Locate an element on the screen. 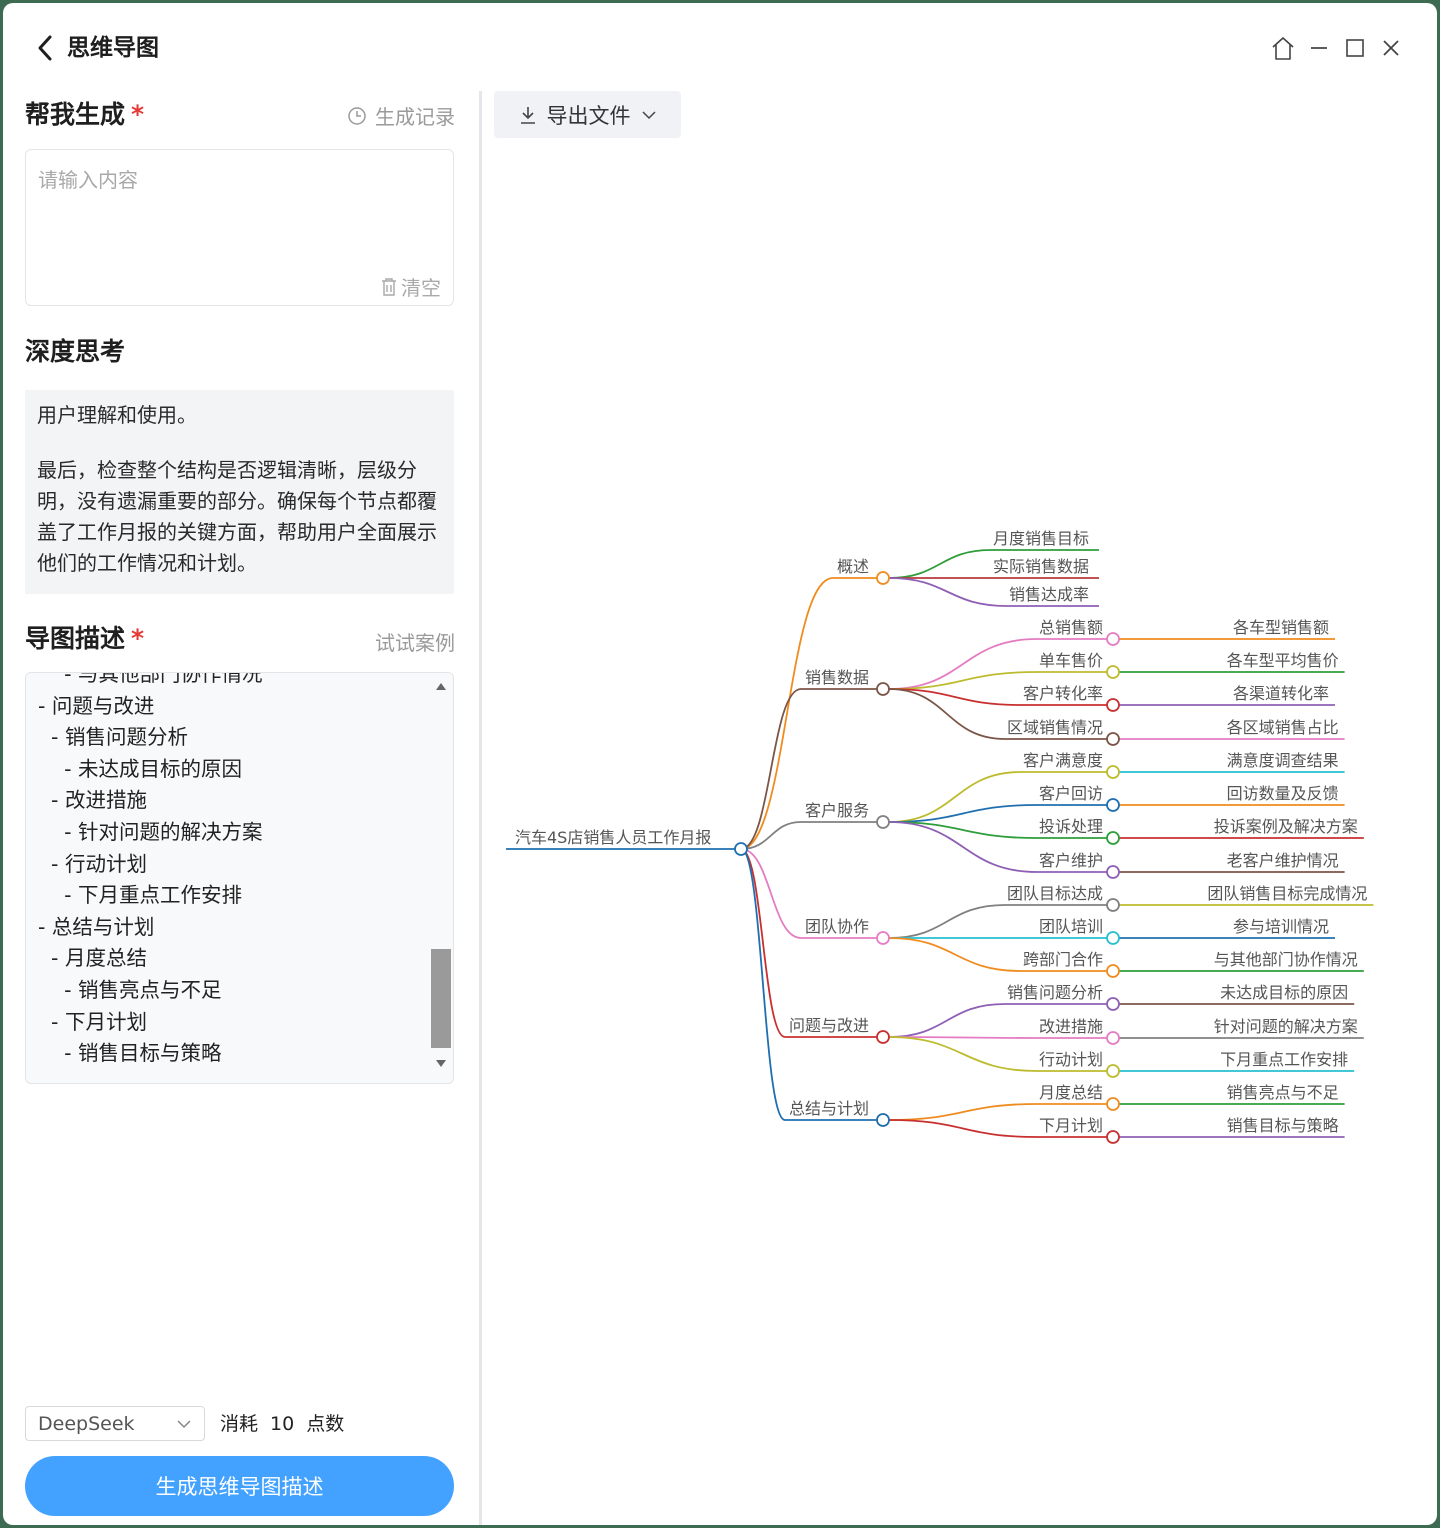 The image size is (1440, 1528). mindmap-node-label: 月度销售目标 is located at coordinates (1041, 538).